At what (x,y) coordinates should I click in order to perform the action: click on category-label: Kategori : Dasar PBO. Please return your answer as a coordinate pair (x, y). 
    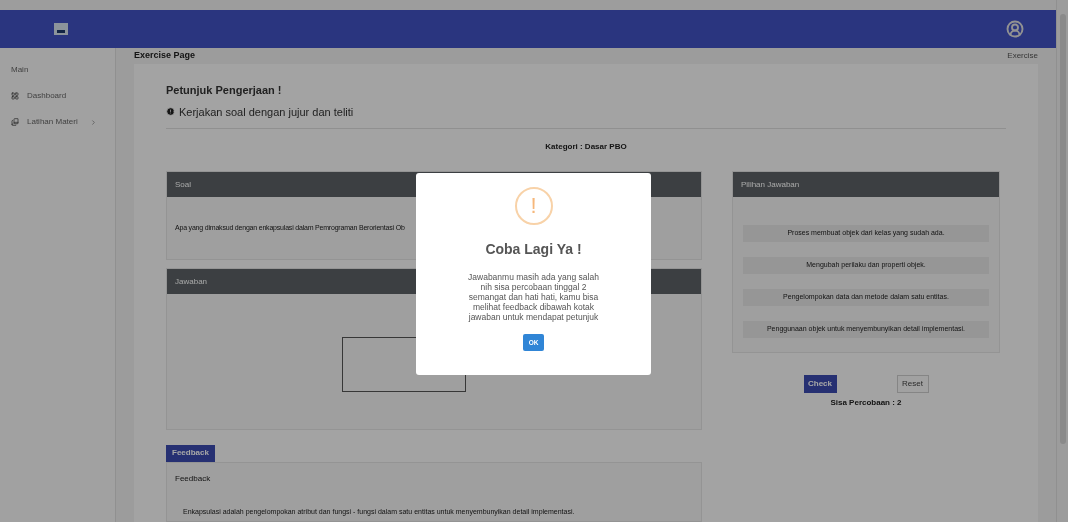
    Looking at the image, I should click on (586, 147).